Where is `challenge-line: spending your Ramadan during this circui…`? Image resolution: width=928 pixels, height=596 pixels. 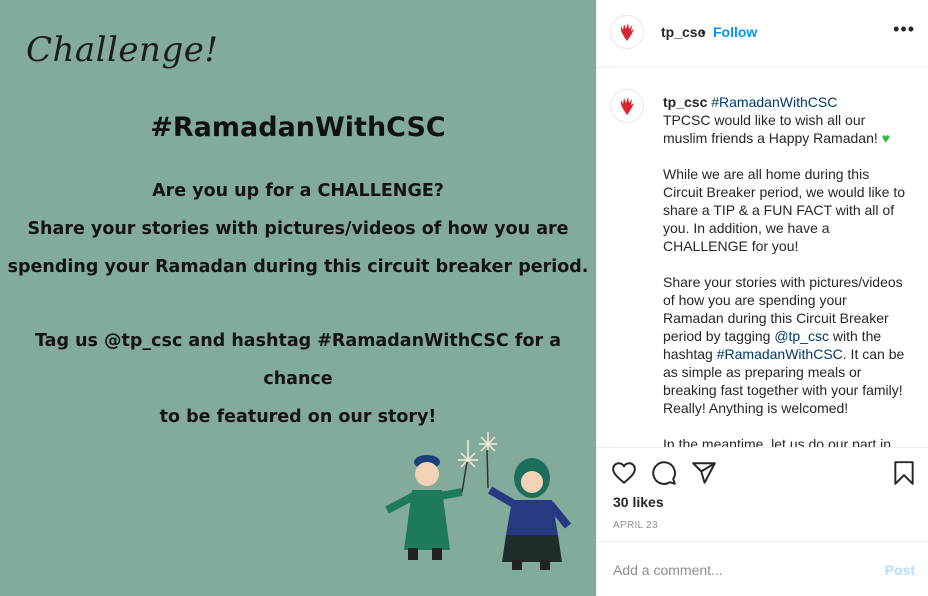
challenge-line: spending your Ramadan during this circui… is located at coordinates (298, 267).